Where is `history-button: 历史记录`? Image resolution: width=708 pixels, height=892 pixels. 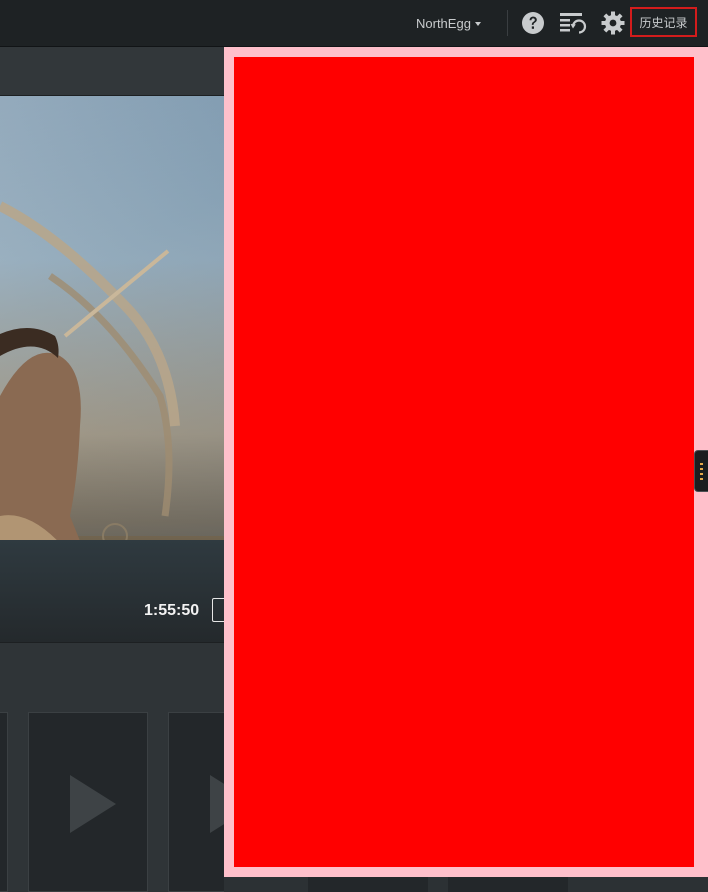 history-button: 历史记录 is located at coordinates (663, 22).